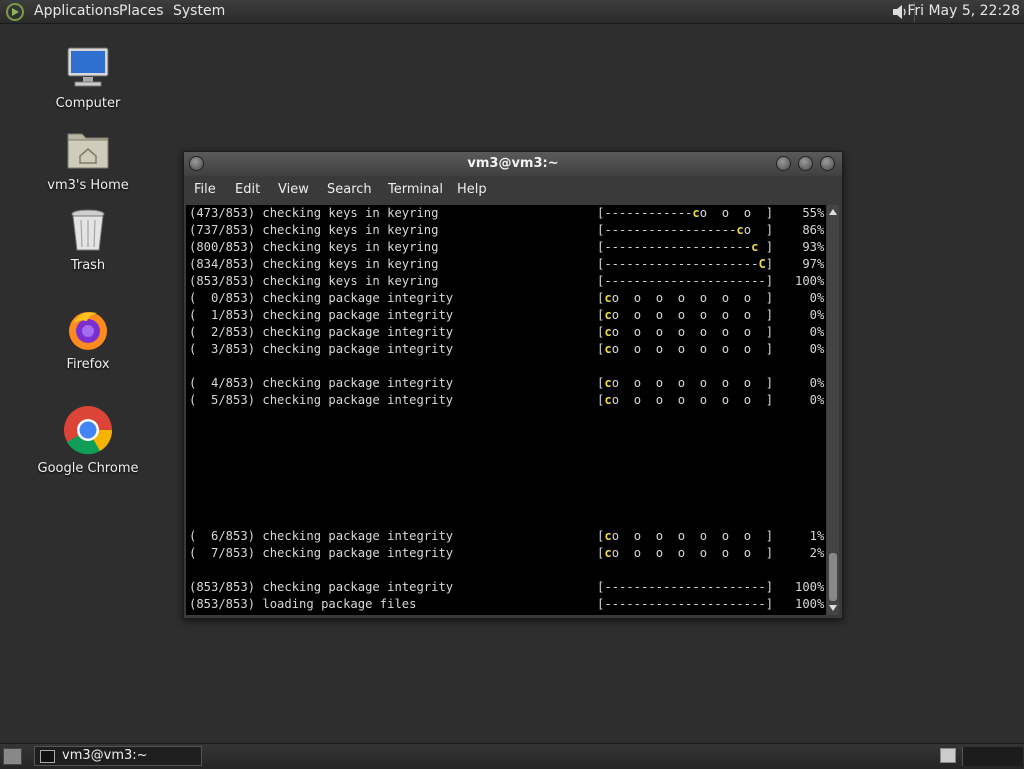  I want to click on desktop-icon-computer: Computer, so click(88, 78).